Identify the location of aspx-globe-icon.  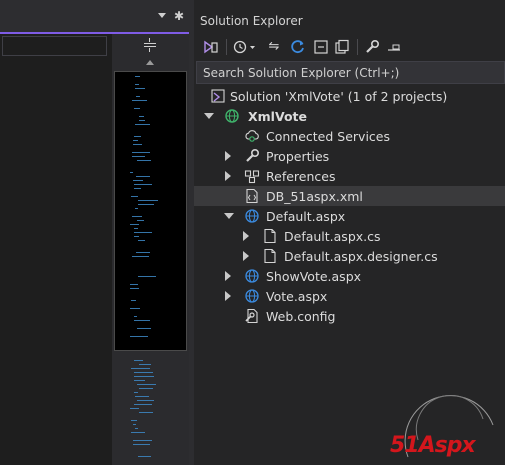
(252, 296).